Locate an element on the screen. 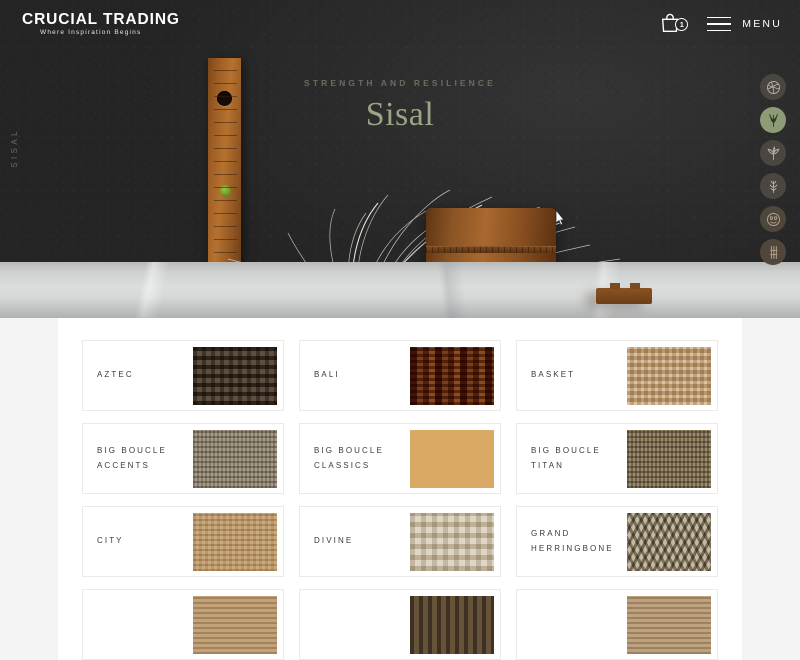  product-swatch-grand-herringbone is located at coordinates (669, 541).